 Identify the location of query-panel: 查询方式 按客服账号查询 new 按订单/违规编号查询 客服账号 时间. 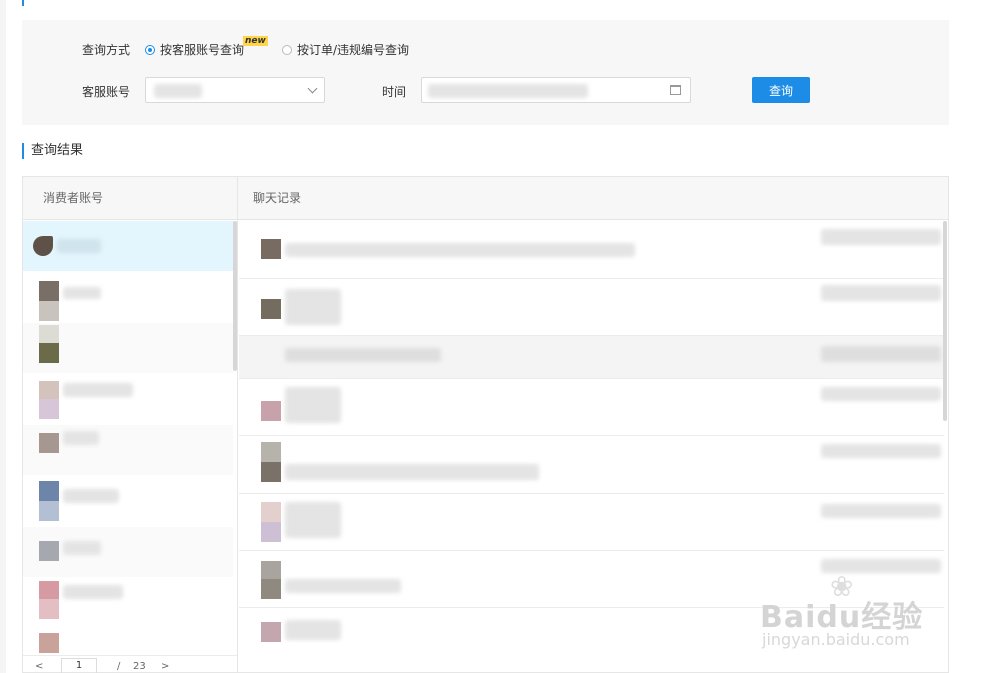
(485, 72).